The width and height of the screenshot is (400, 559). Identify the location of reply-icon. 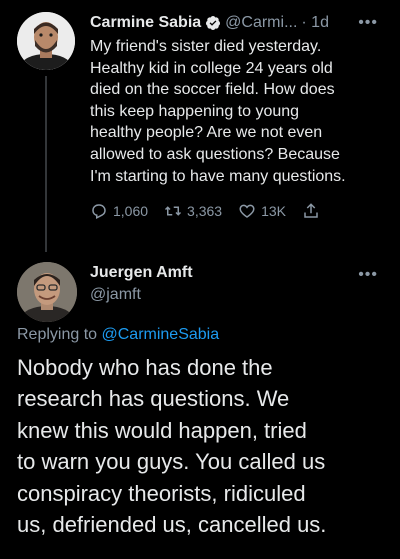
(99, 211).